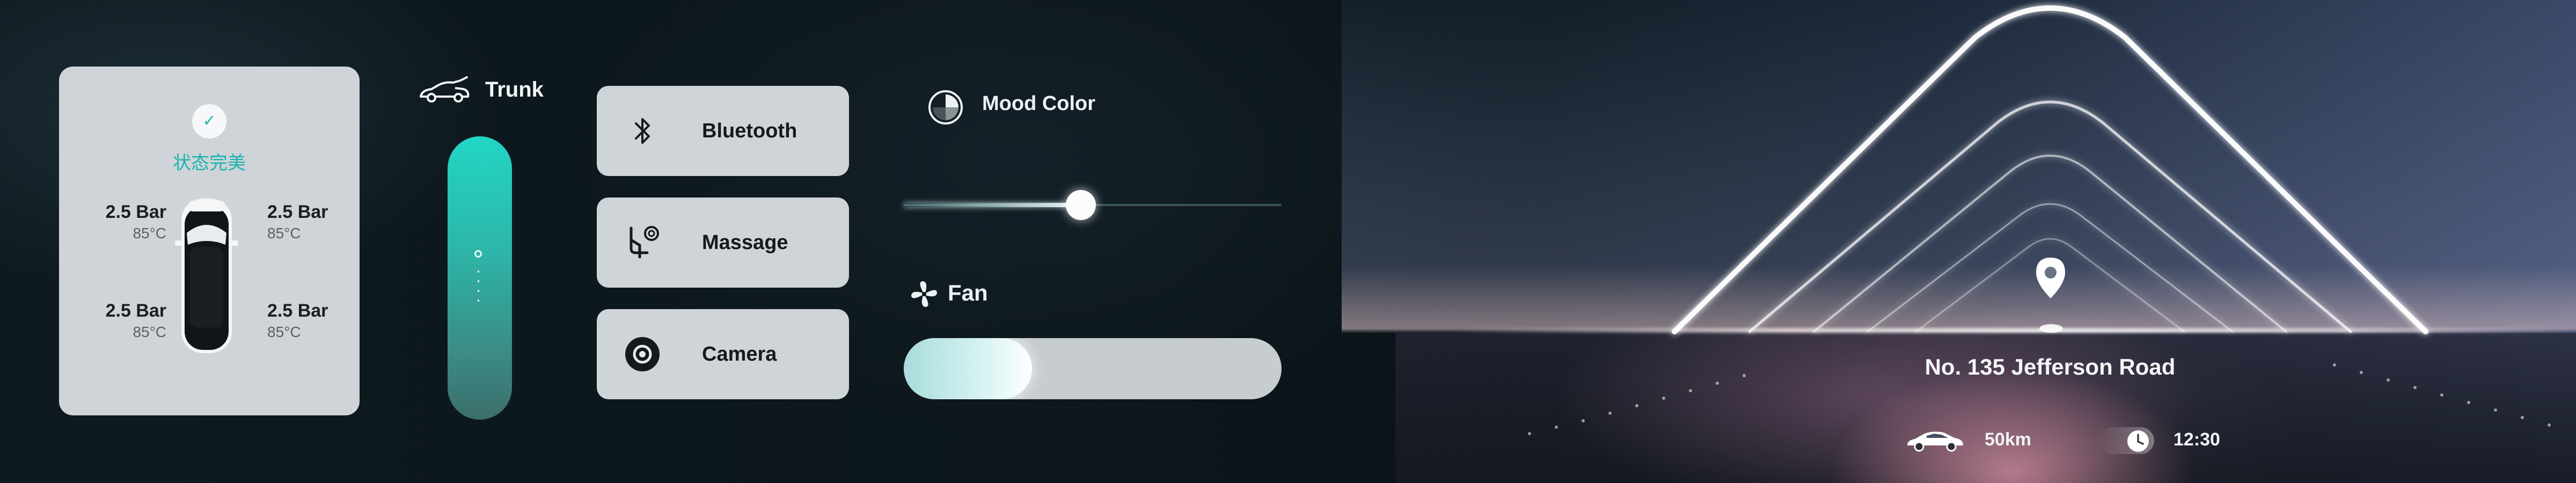  Describe the element at coordinates (2050, 366) in the screenshot. I see `destination-address: No. 135 Jefferson Road` at that location.